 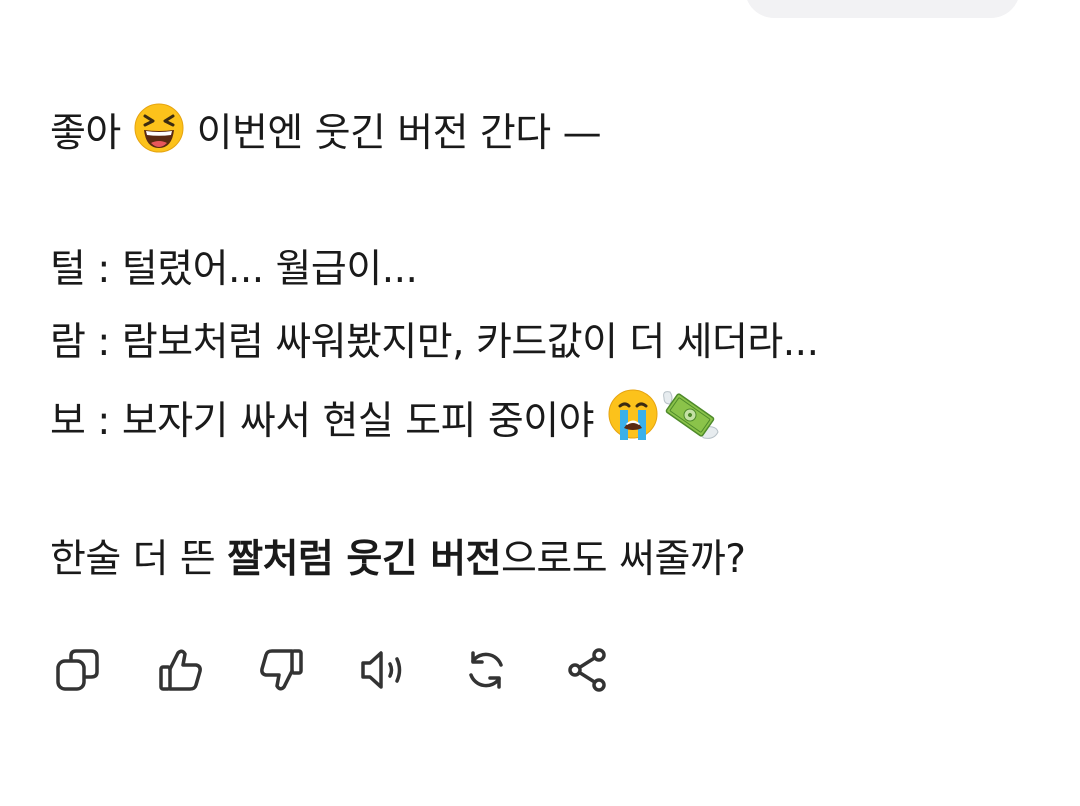 I want to click on thumbs-down-icon, so click(x=281, y=670).